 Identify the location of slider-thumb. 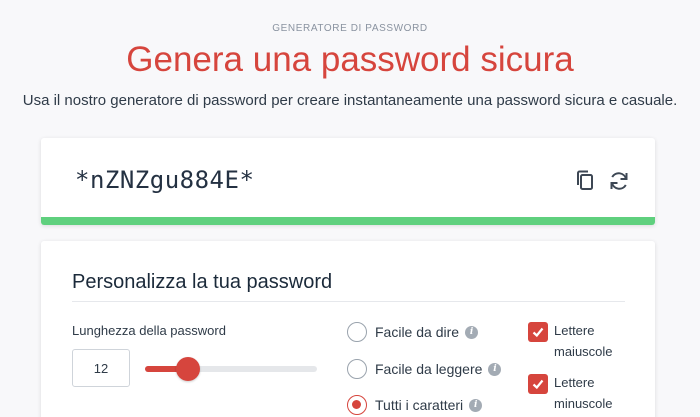
(188, 369).